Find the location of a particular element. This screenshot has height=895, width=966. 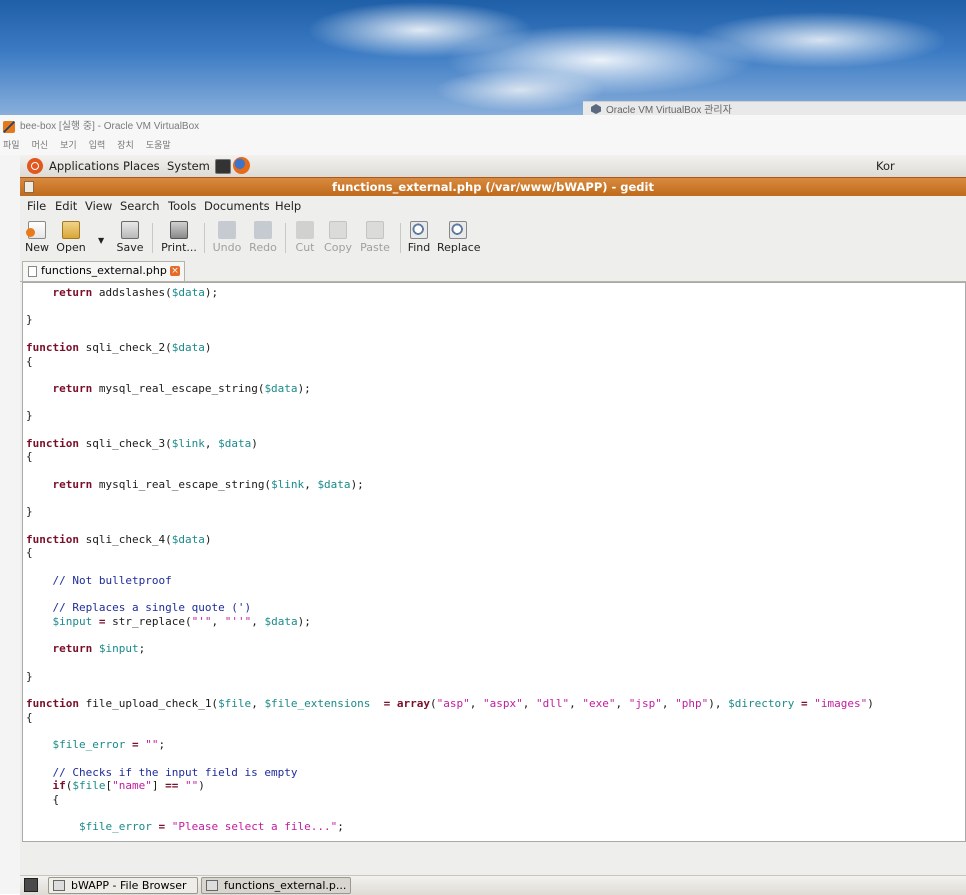

virtualbox-title: bee-box [실행 중] - Oracle VM VirtualBox is located at coordinates (110, 126).